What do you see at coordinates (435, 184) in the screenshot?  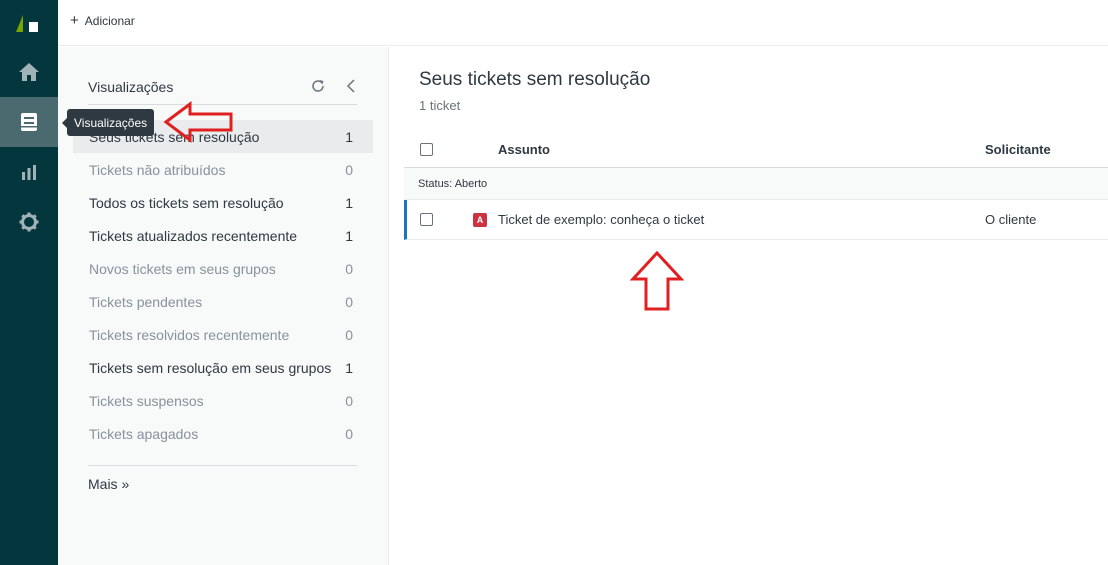 I see `group-label: Status:` at bounding box center [435, 184].